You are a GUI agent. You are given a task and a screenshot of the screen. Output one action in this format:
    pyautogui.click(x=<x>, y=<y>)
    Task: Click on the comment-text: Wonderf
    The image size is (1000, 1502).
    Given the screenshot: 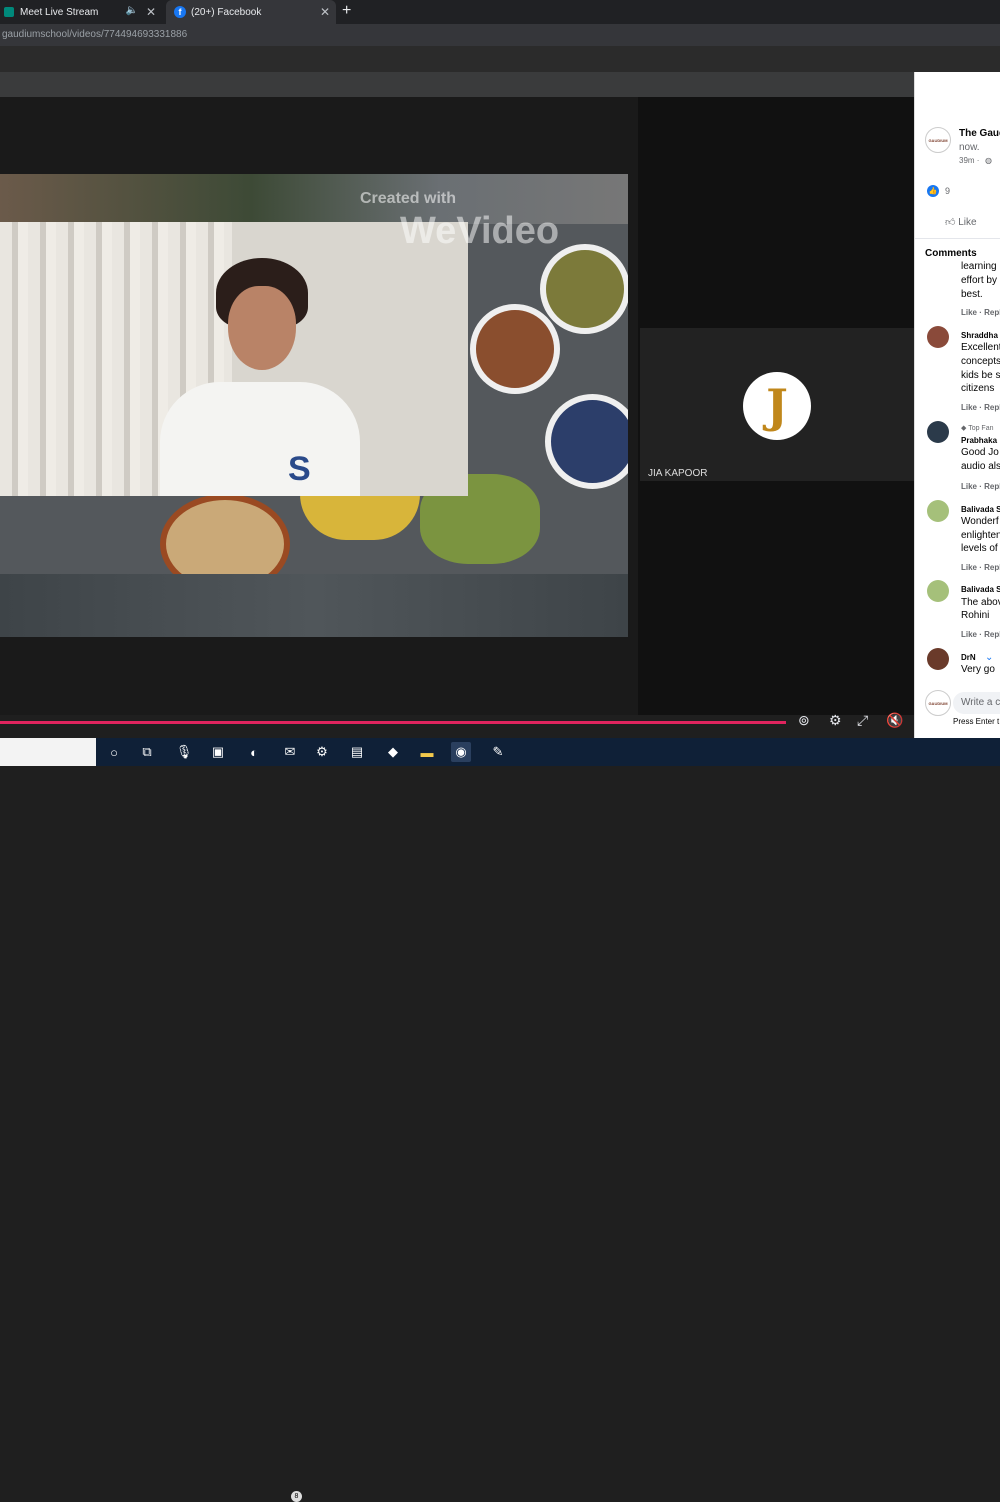 What is the action you would take?
    pyautogui.click(x=980, y=521)
    